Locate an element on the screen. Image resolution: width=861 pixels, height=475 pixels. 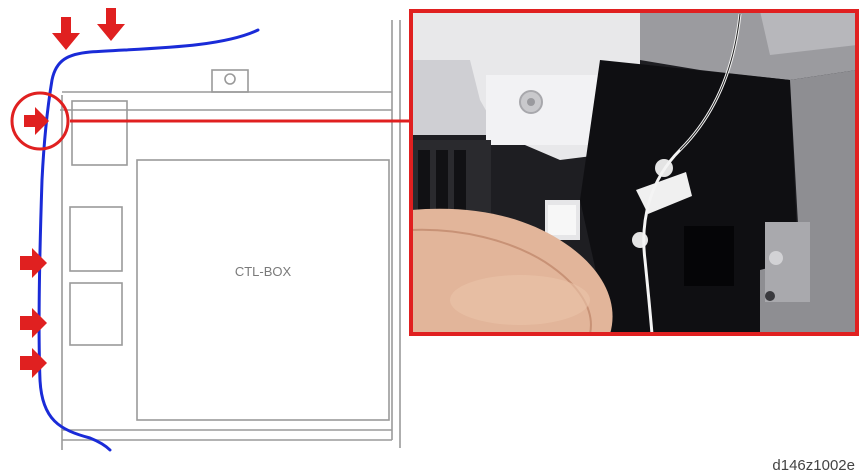
middle-left-panel is located at coordinates (96, 239).